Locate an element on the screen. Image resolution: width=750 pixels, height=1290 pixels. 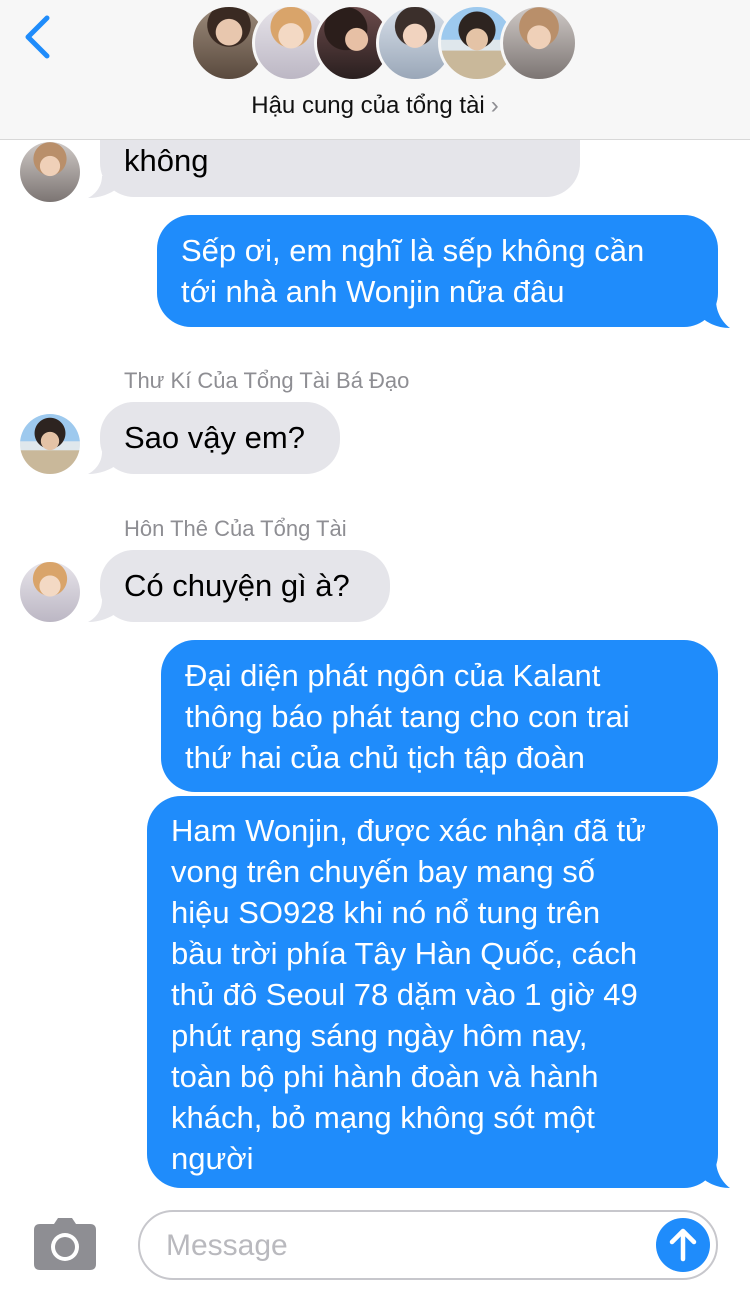
back-button is located at coordinates (39, 37).